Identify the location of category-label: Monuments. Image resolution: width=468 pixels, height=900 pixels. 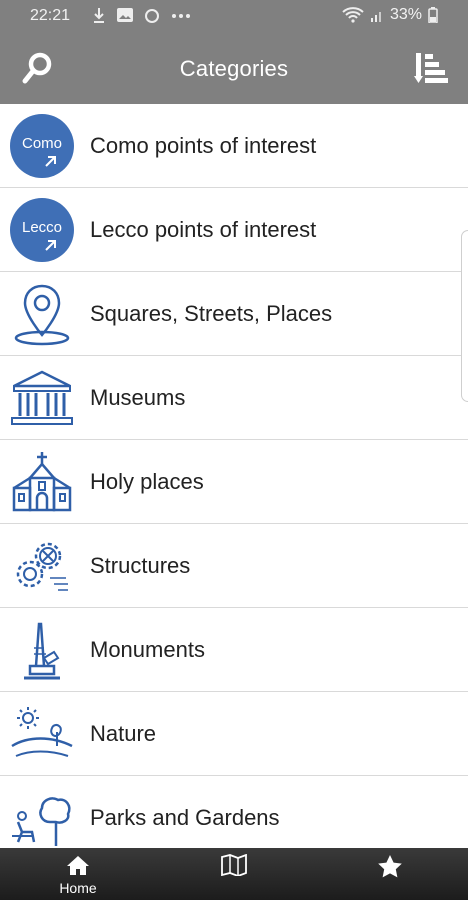
(147, 649).